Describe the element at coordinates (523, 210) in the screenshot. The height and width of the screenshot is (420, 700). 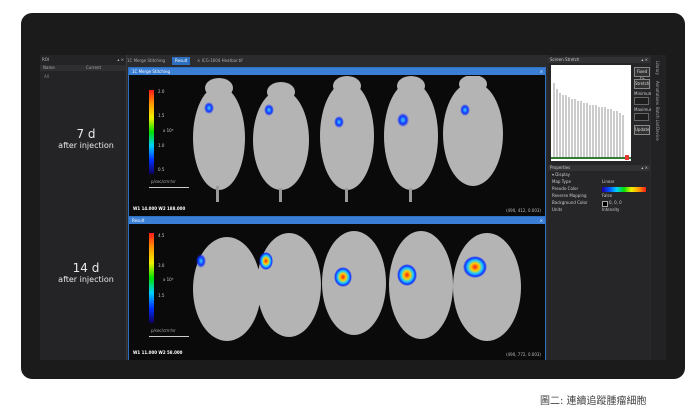
I see `cursor-coordinates: (490, 412, 0.003)` at that location.